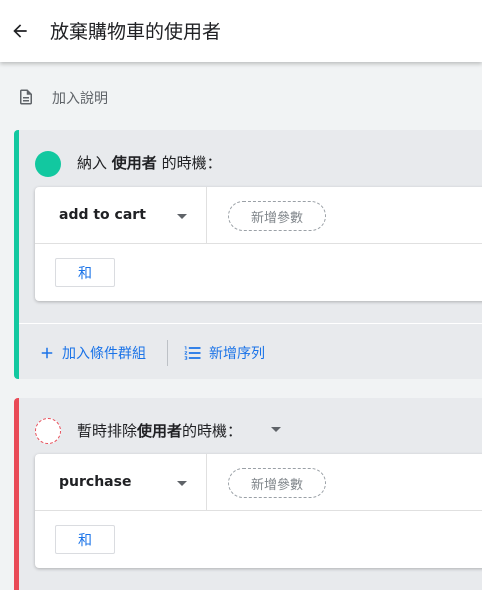  I want to click on condition-row: purchase 新增參數, so click(258, 482).